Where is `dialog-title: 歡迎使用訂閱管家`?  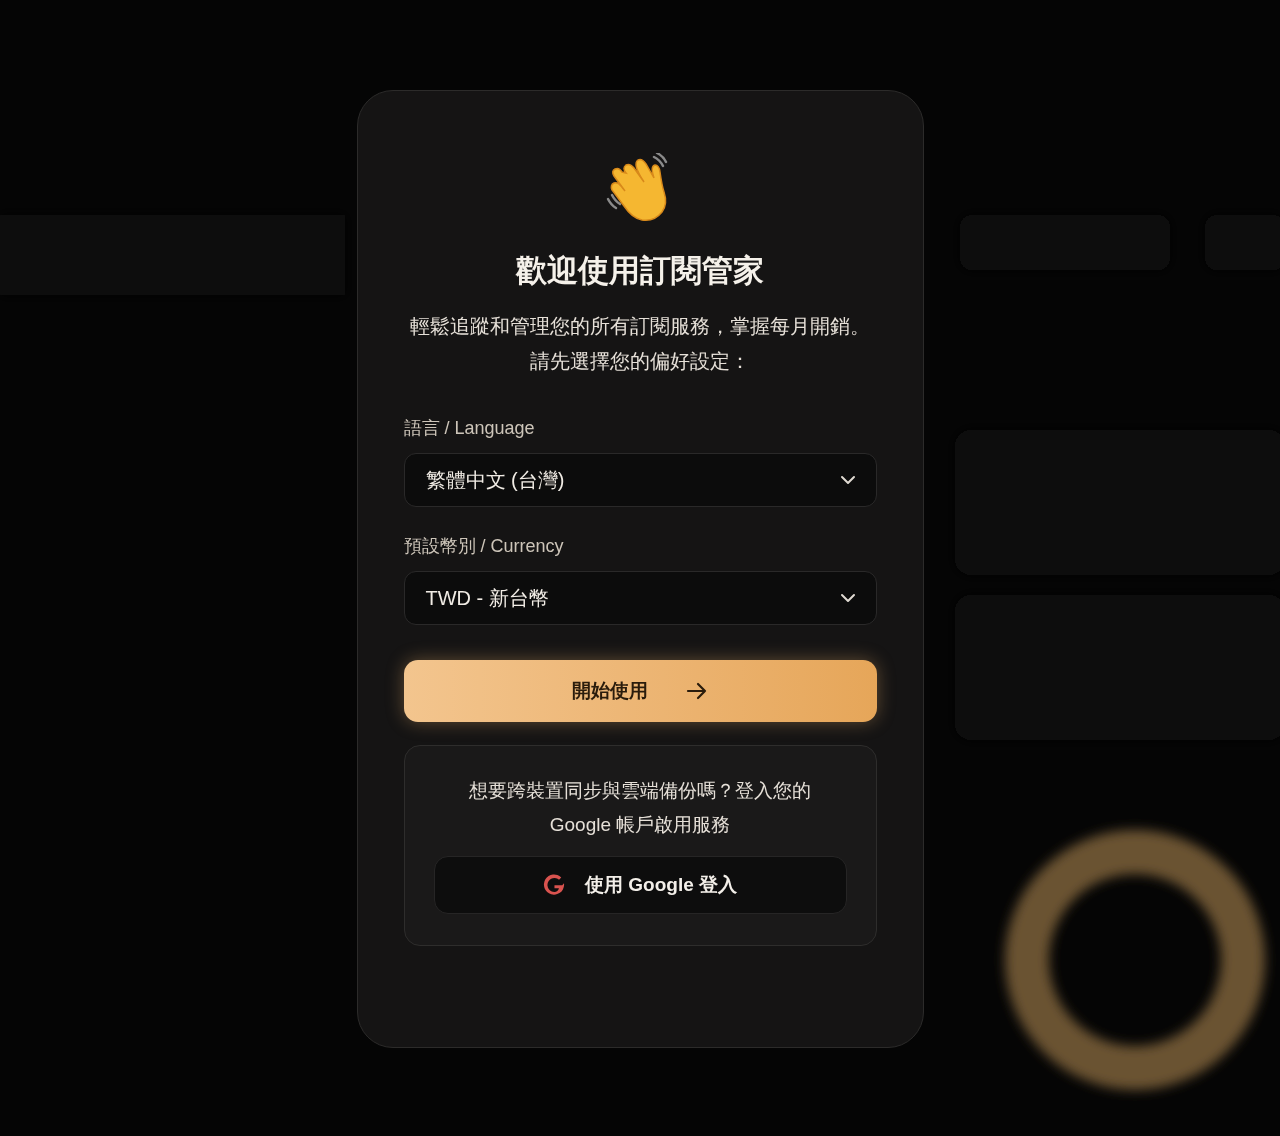 dialog-title: 歡迎使用訂閱管家 is located at coordinates (639, 271).